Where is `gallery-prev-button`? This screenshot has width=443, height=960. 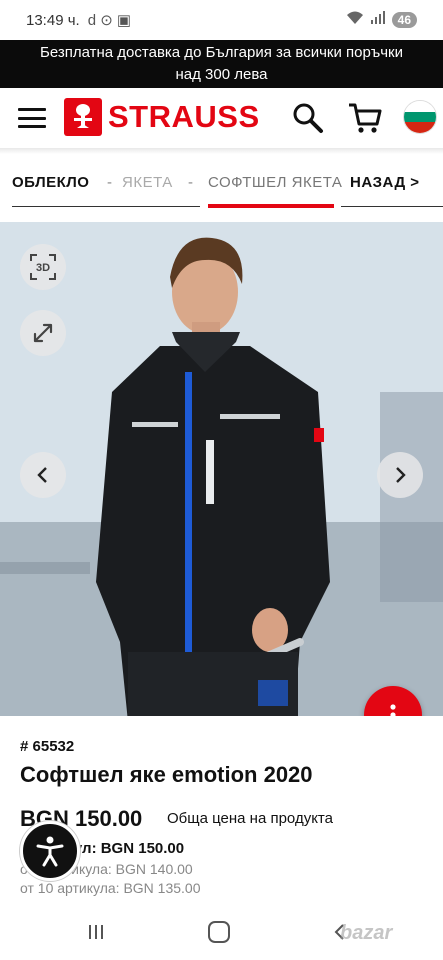 gallery-prev-button is located at coordinates (43, 475).